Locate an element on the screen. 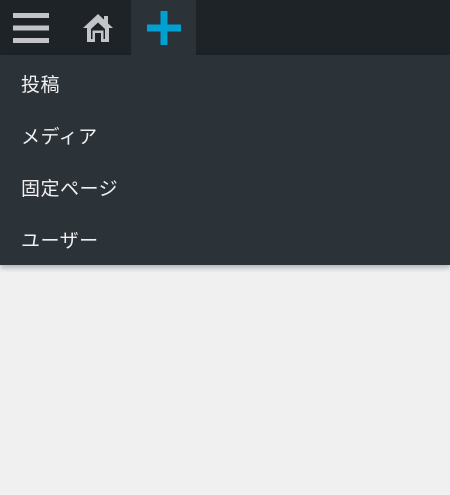  menu-item-label: 投稿 is located at coordinates (41, 84).